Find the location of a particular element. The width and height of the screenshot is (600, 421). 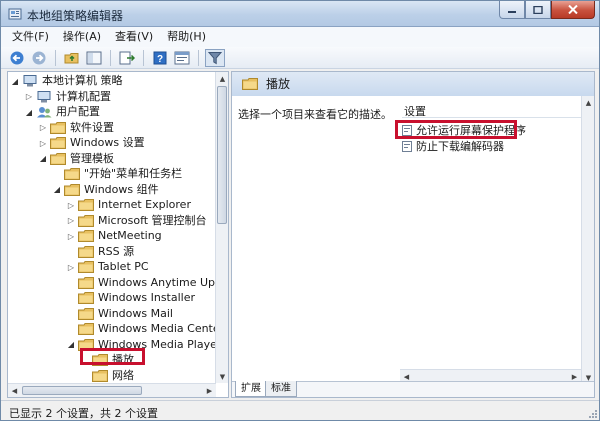

export-list-icon is located at coordinates (127, 57).